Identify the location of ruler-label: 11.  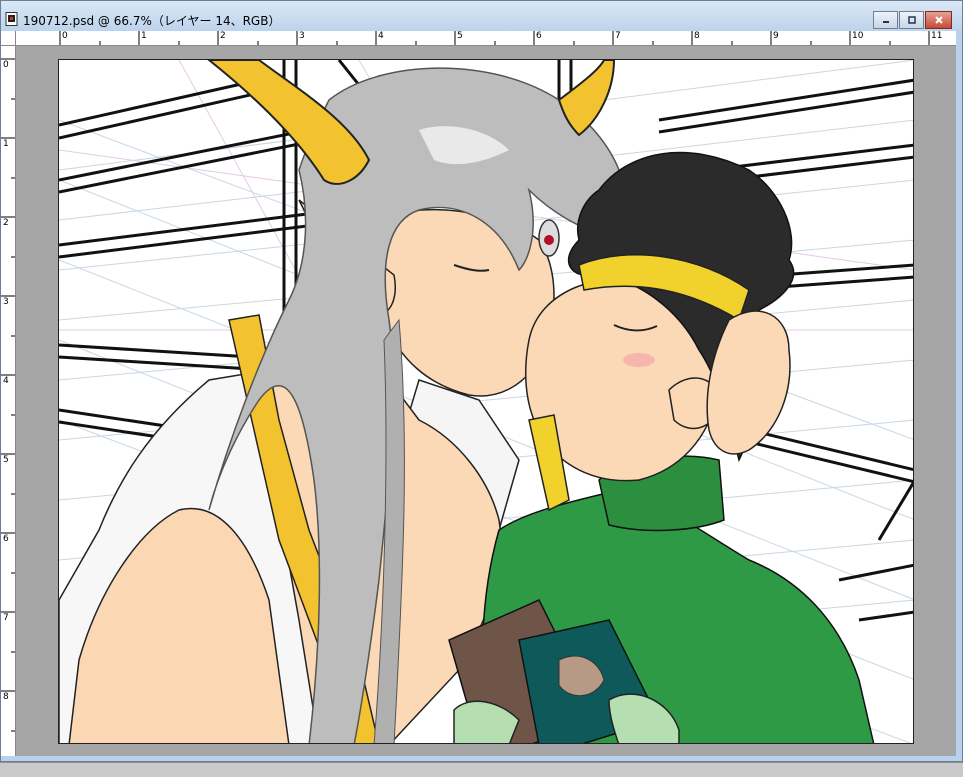
(937, 36).